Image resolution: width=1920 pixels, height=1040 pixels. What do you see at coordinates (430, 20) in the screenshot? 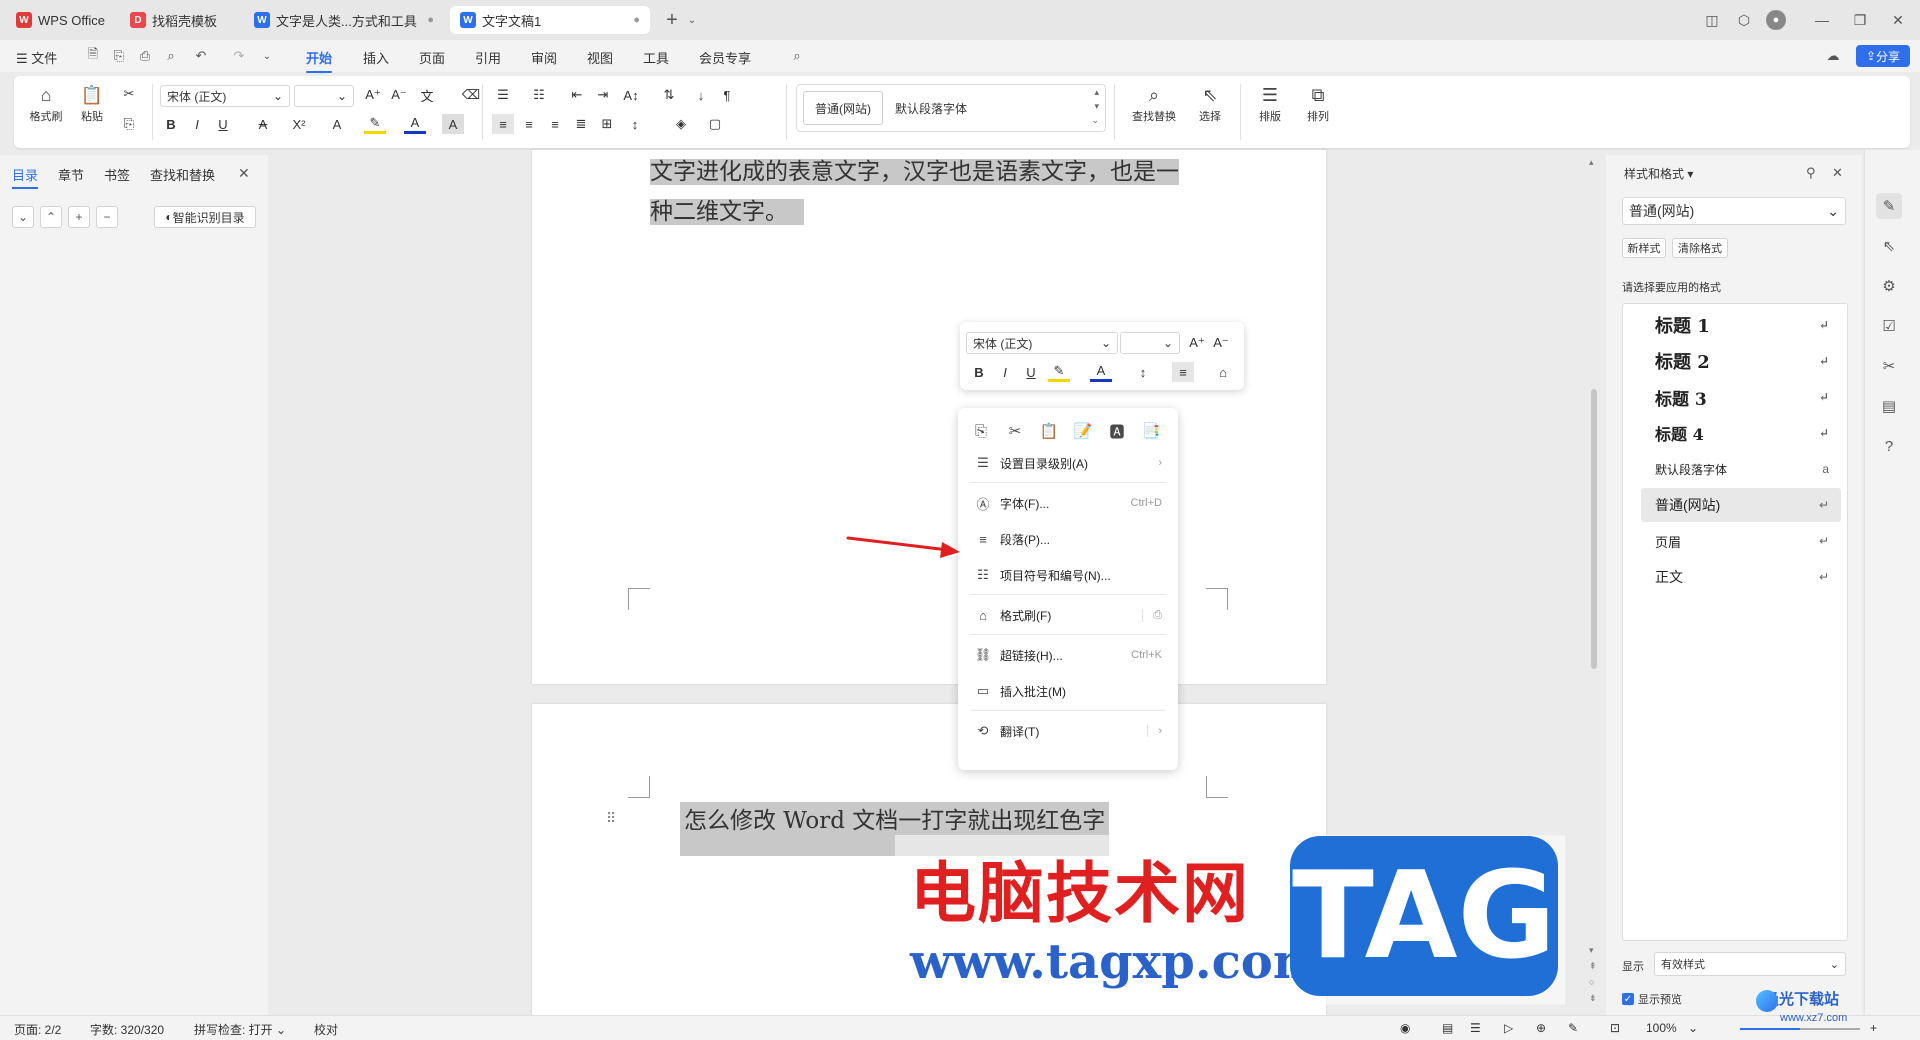
I see `close-icon: ●` at bounding box center [430, 20].